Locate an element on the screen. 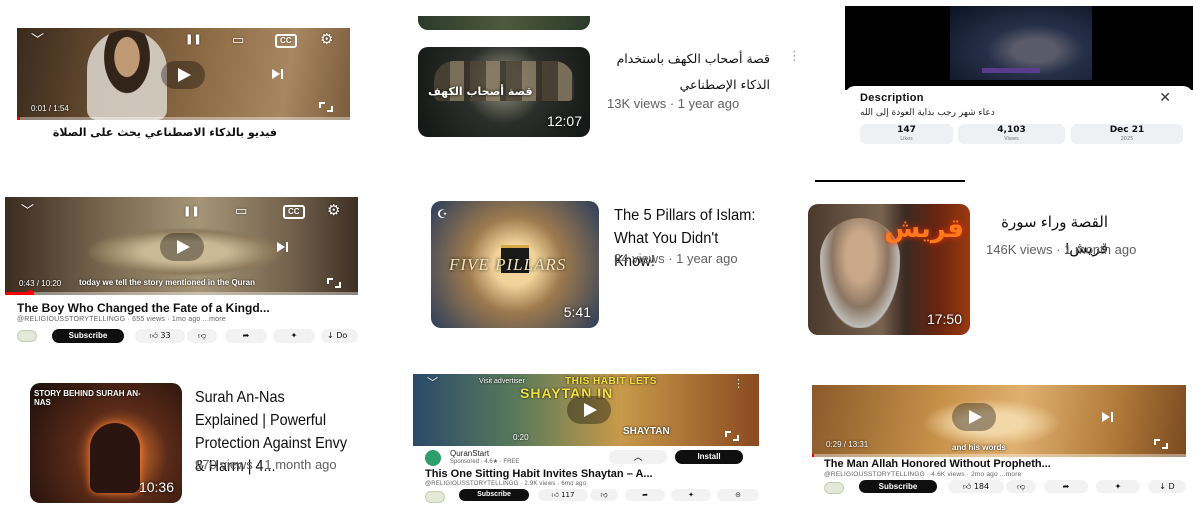 This screenshot has width=1193, height=506. video-duration: 17:50 is located at coordinates (944, 319).